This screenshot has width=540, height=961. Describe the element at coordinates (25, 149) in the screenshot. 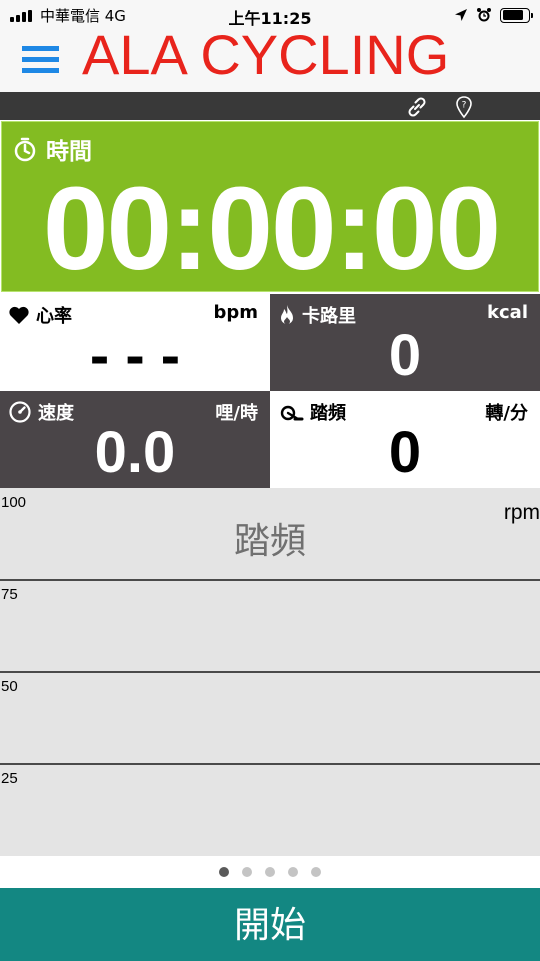

I see `stopwatch-icon` at that location.